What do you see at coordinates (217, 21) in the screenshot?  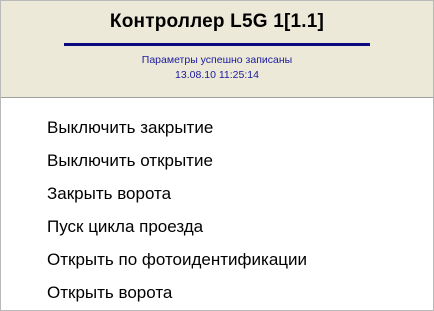 I see `controller-title: Контроллер L5G 1[1.1]` at bounding box center [217, 21].